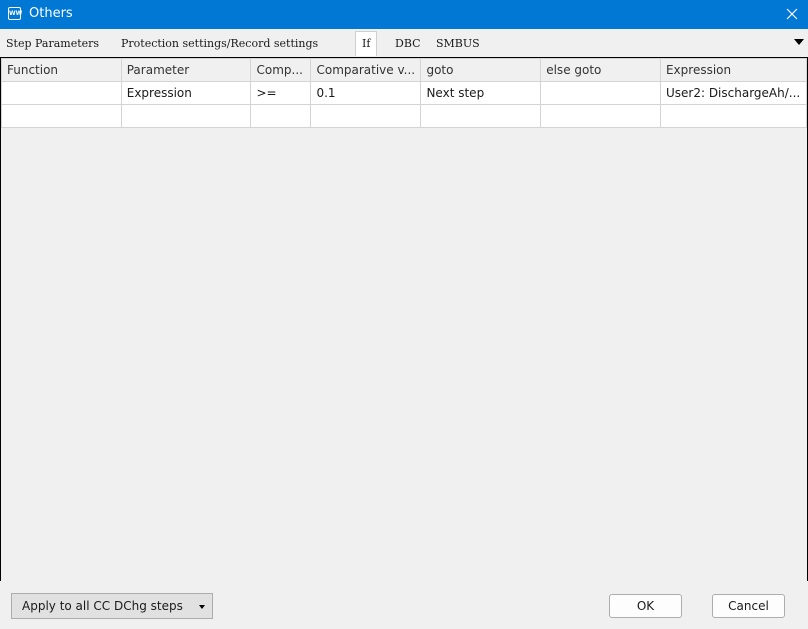 Image resolution: width=808 pixels, height=629 pixels. What do you see at coordinates (404, 14) in the screenshot?
I see `title-bar: WW Others` at bounding box center [404, 14].